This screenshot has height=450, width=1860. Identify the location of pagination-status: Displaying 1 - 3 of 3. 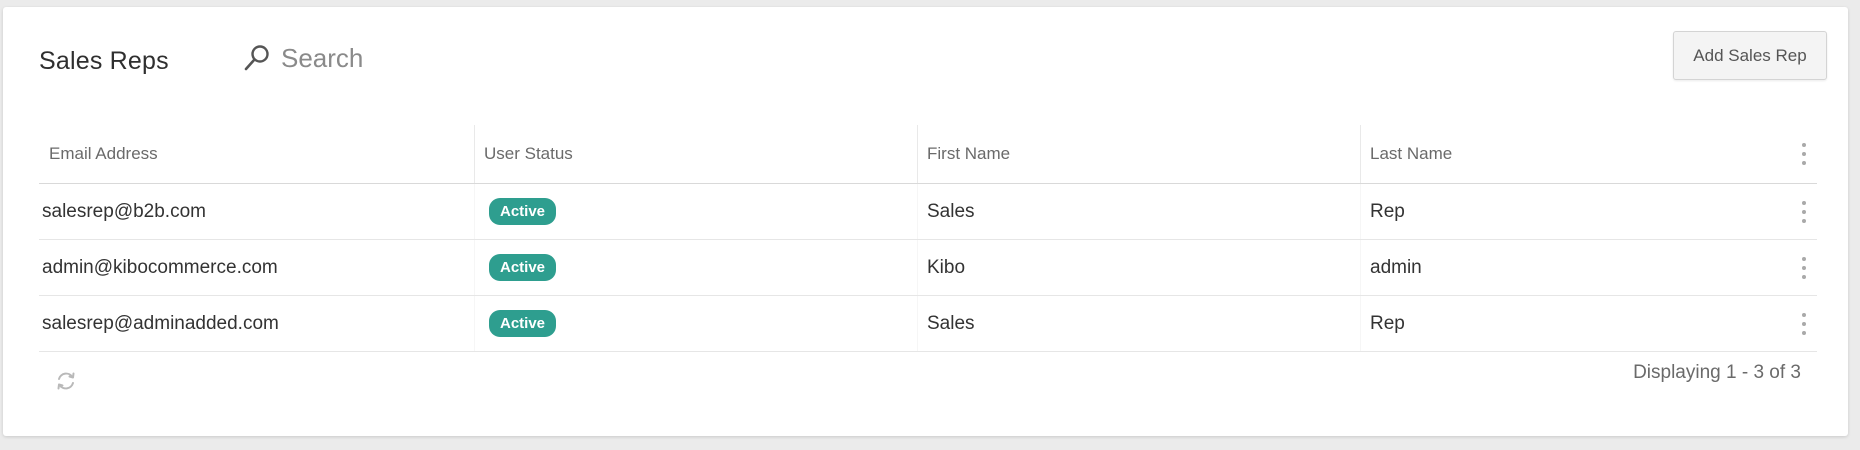
(1717, 372).